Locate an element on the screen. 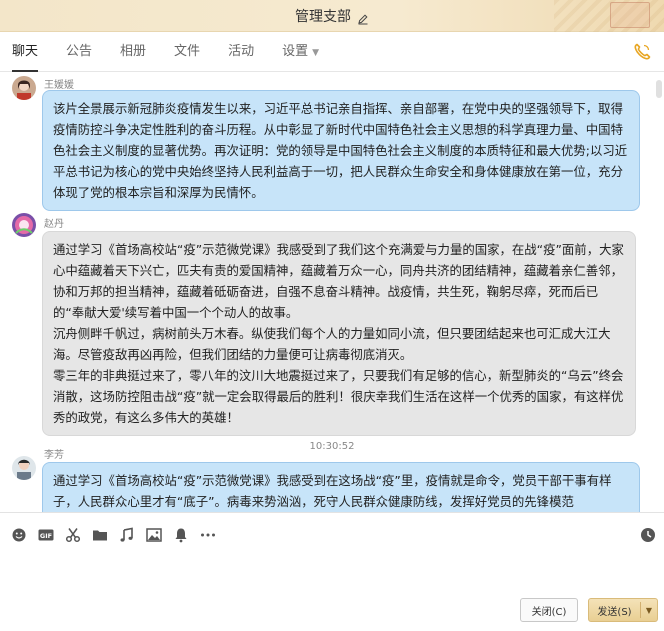  scrollbar is located at coordinates (659, 89).